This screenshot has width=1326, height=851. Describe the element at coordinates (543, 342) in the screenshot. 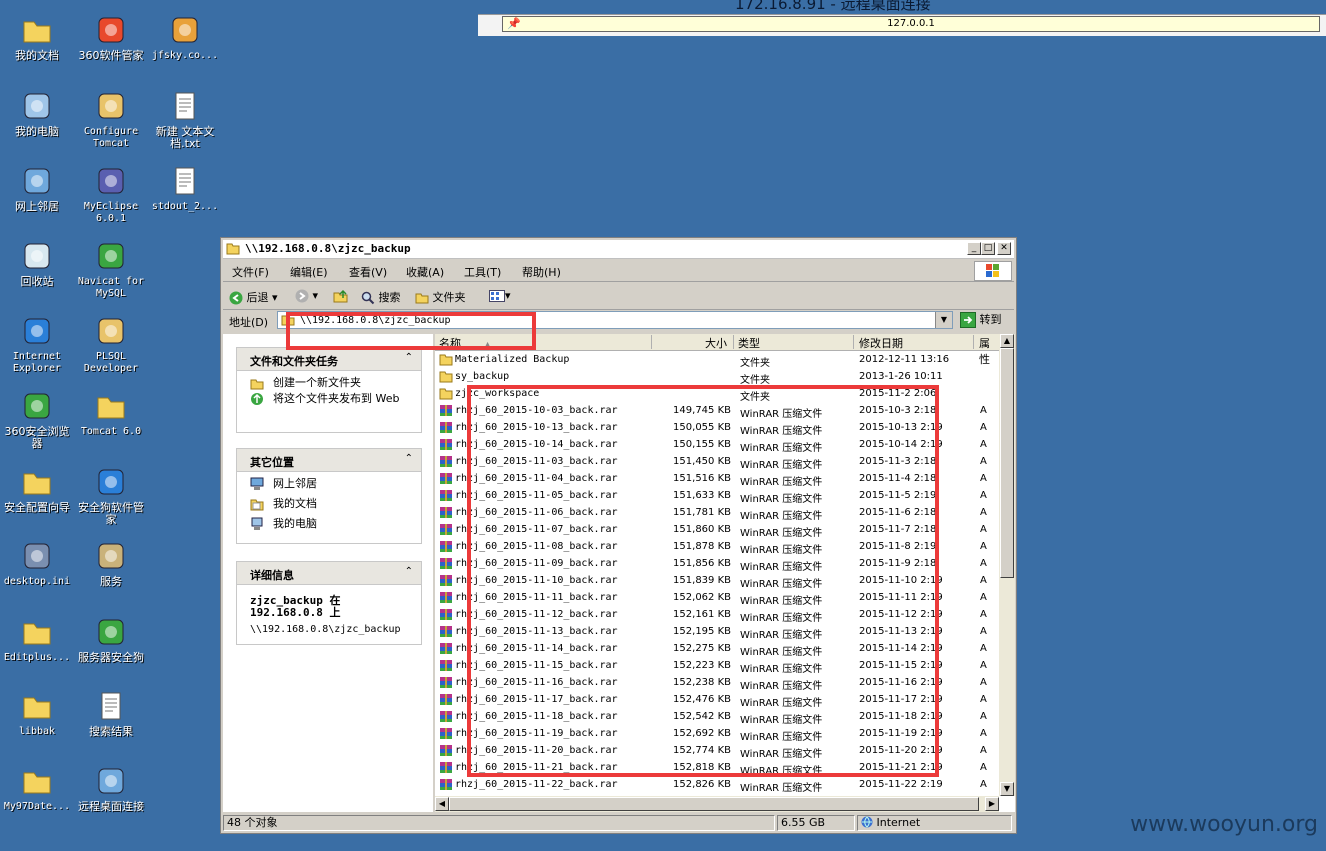

I see `column-name: 名称 ▲` at that location.